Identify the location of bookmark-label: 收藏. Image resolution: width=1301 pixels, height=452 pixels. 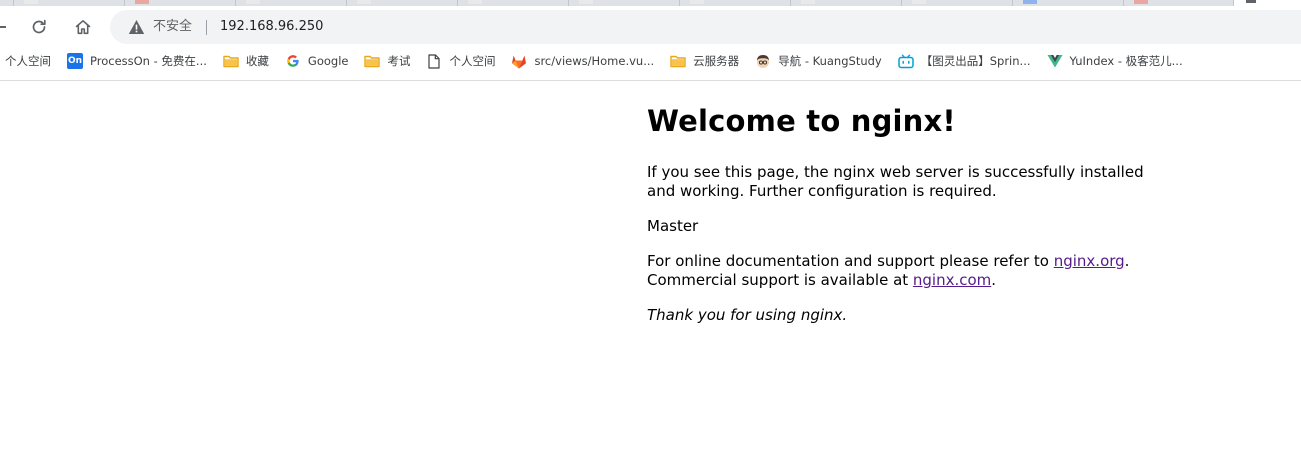
(257, 61).